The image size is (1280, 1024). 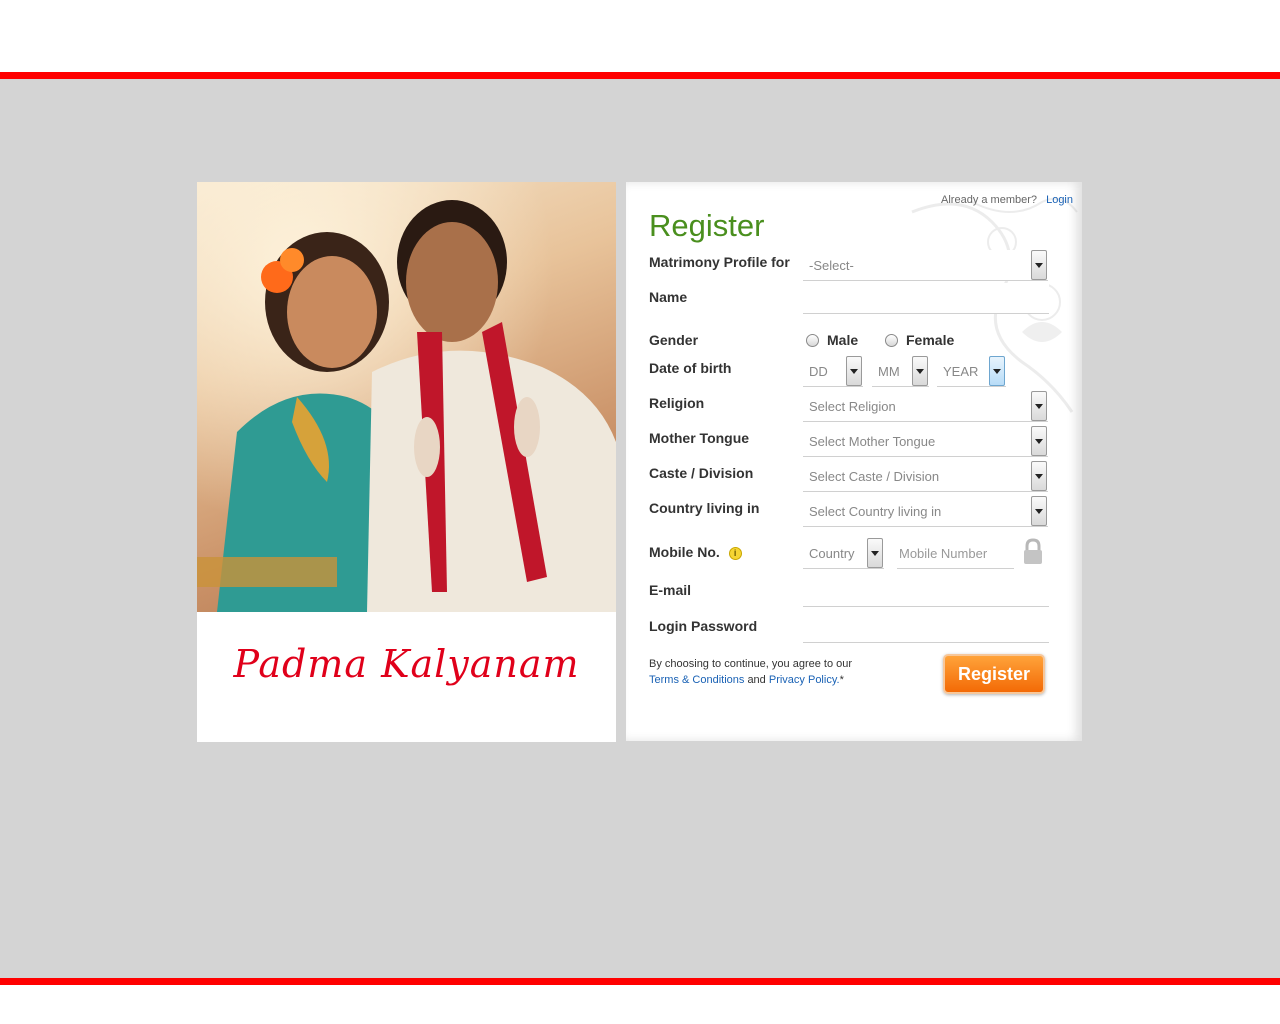 What do you see at coordinates (874, 476) in the screenshot?
I see `caste-value: Select Caste / Division` at bounding box center [874, 476].